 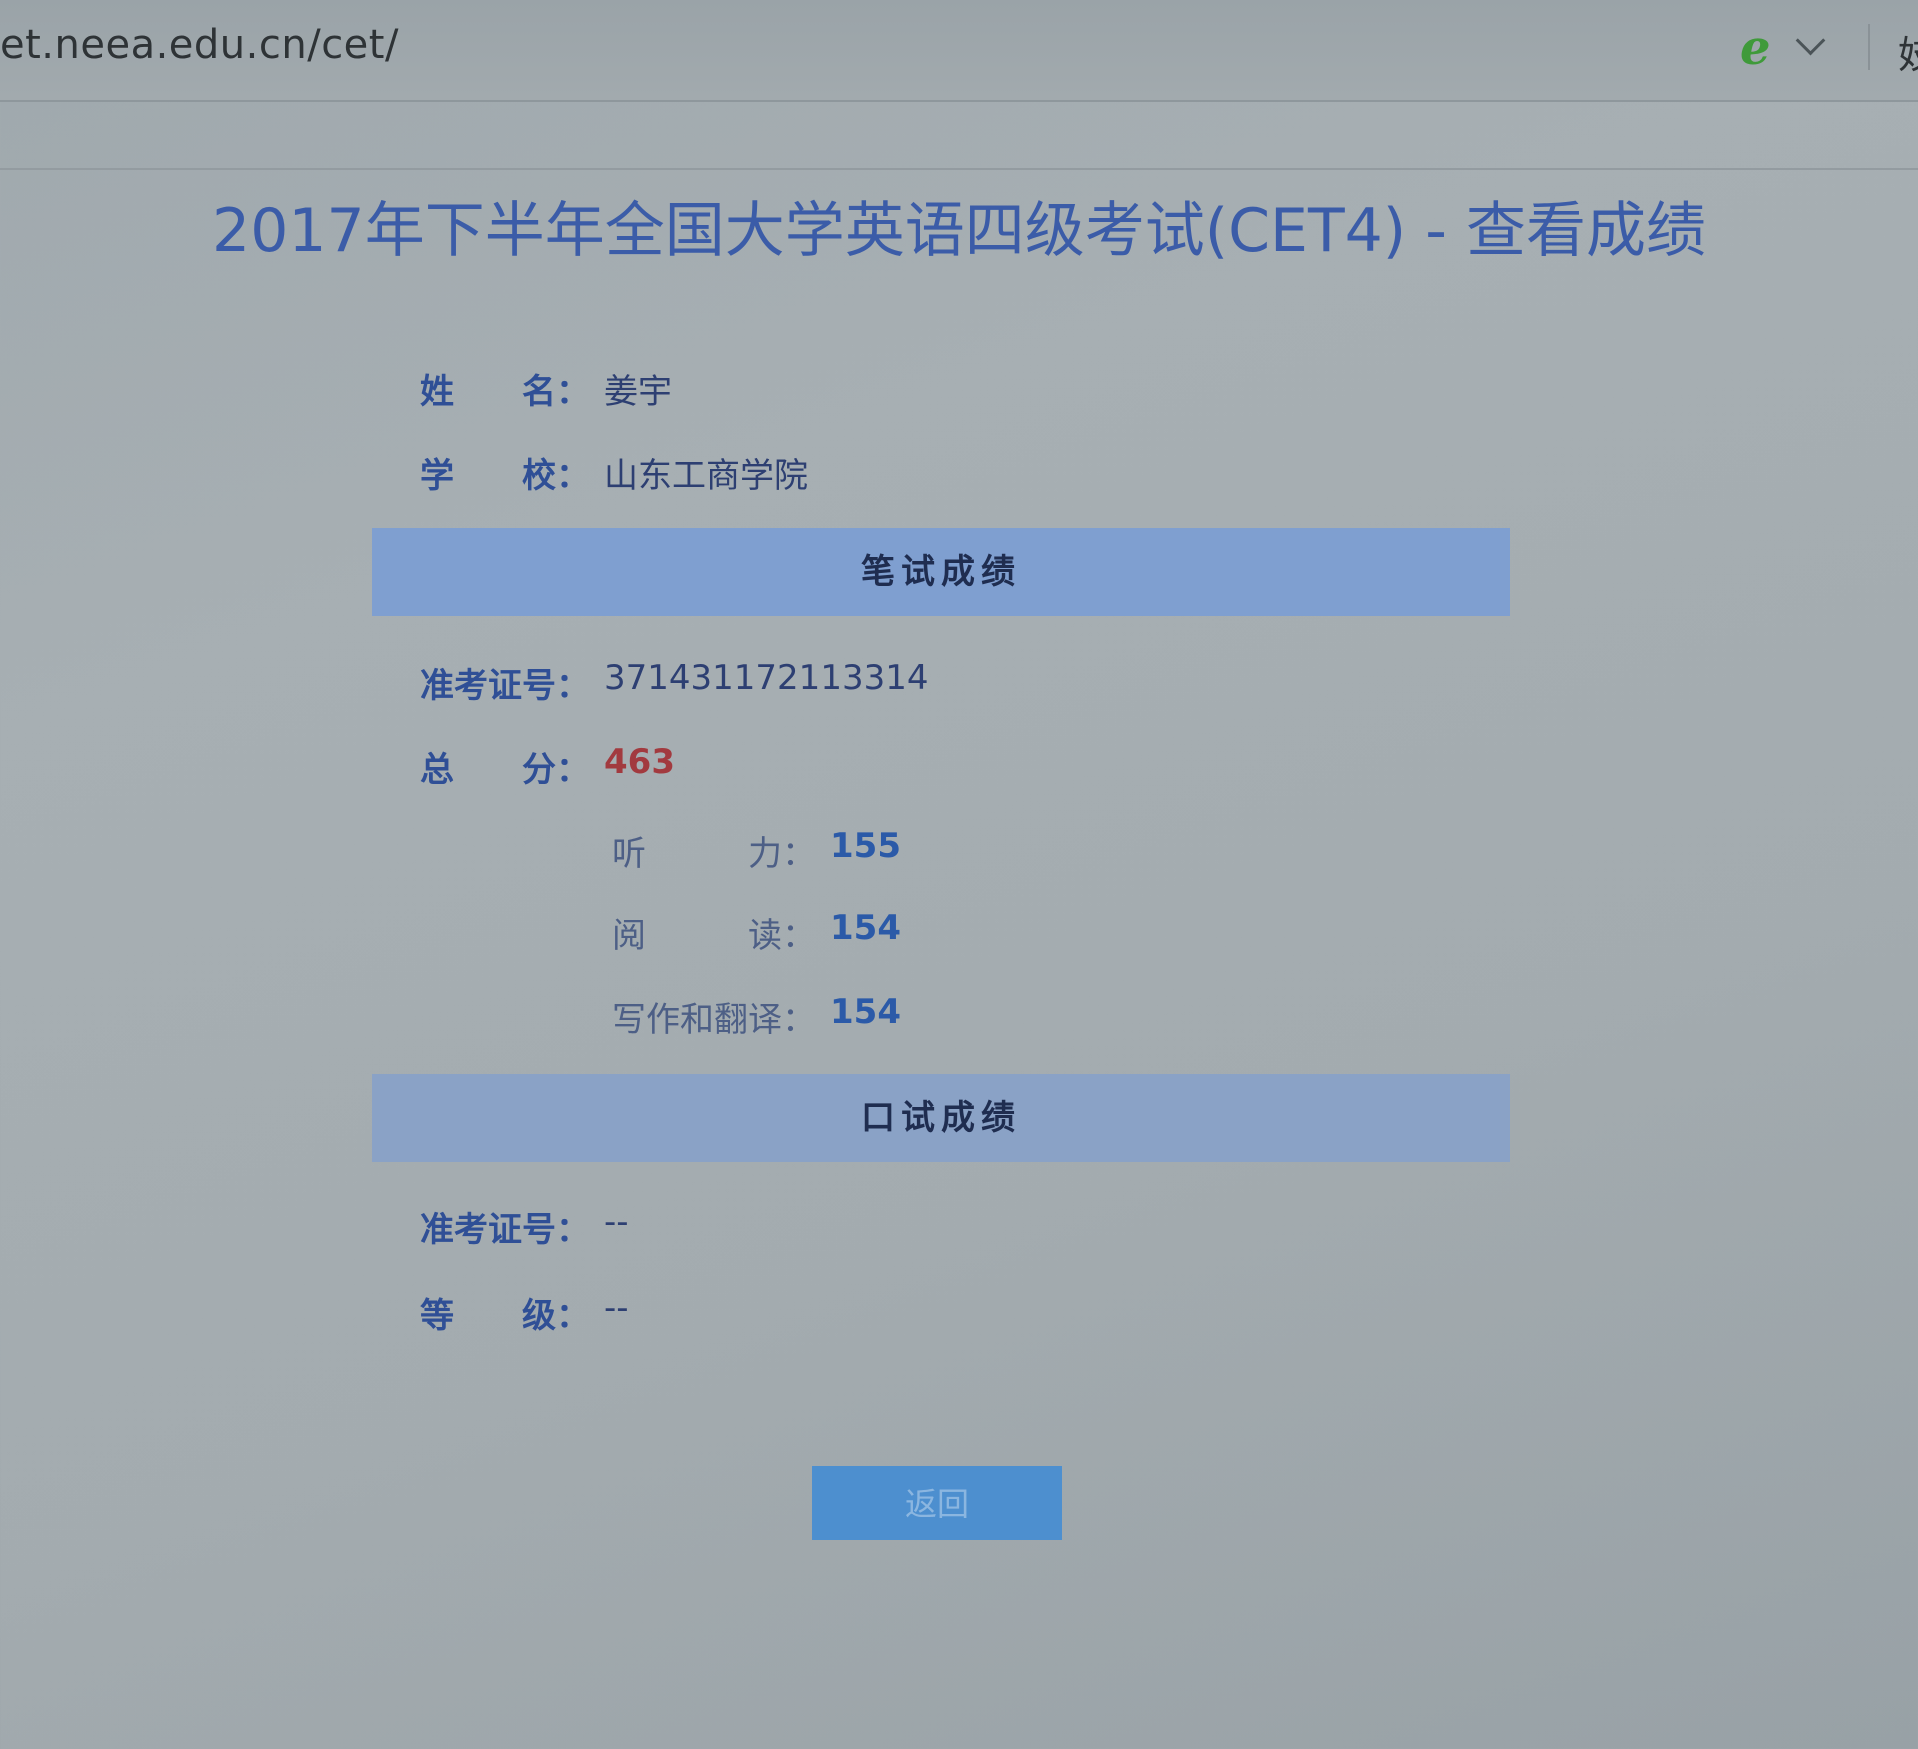 I want to click on total-score-value: 463, so click(x=639, y=762).